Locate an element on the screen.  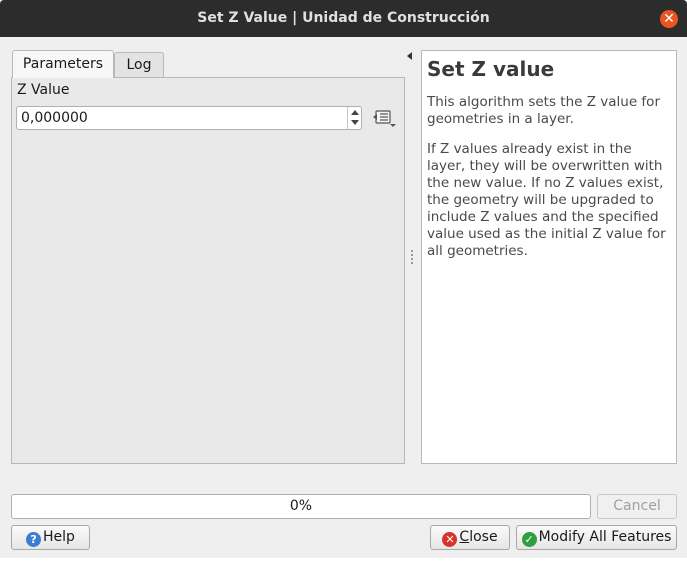
window-title: Set Z Value | Unidad de Construcción is located at coordinates (343, 18).